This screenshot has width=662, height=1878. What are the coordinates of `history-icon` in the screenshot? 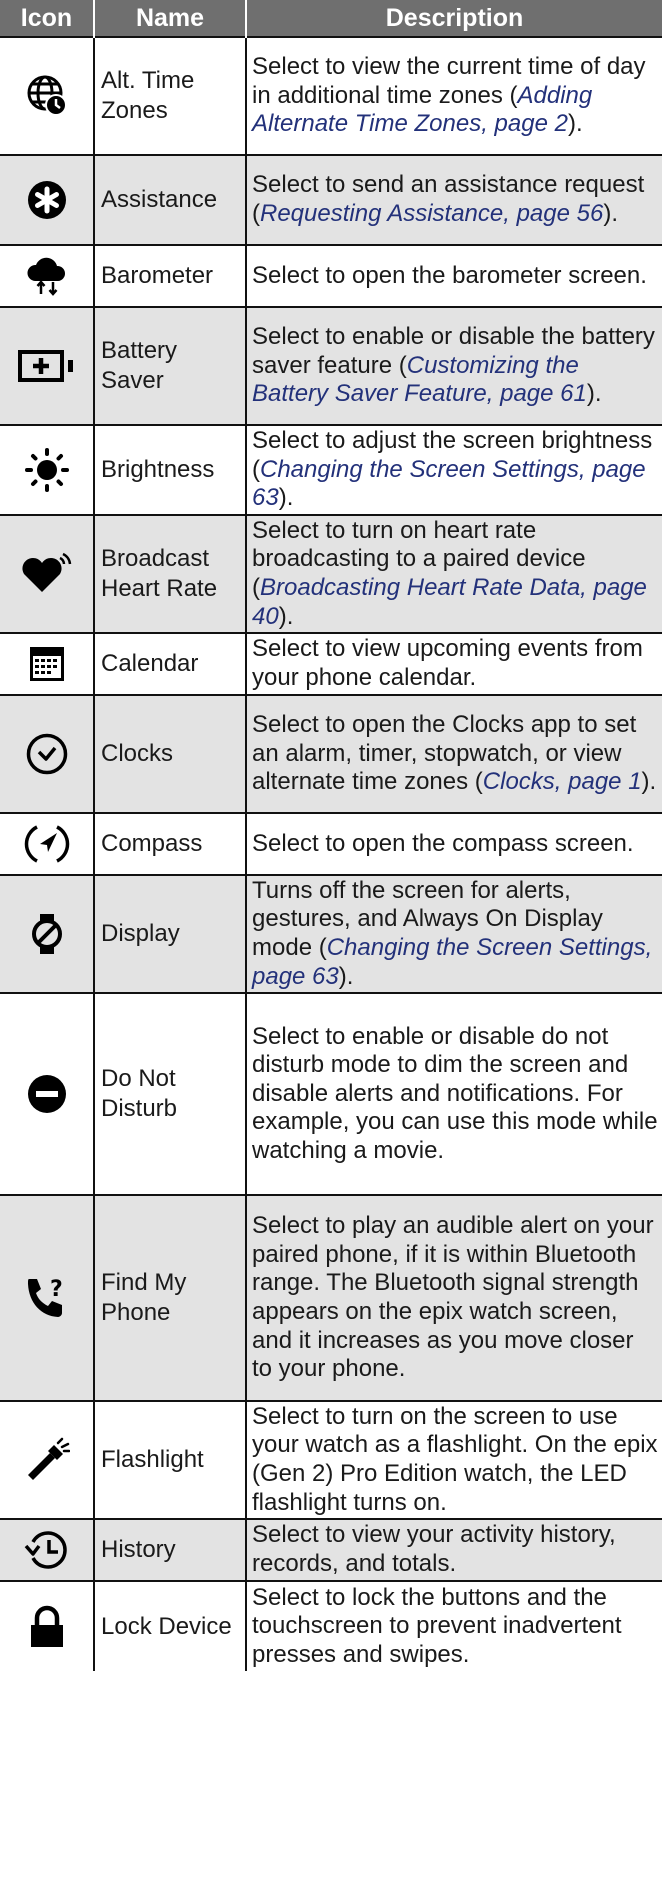 It's located at (45, 1550).